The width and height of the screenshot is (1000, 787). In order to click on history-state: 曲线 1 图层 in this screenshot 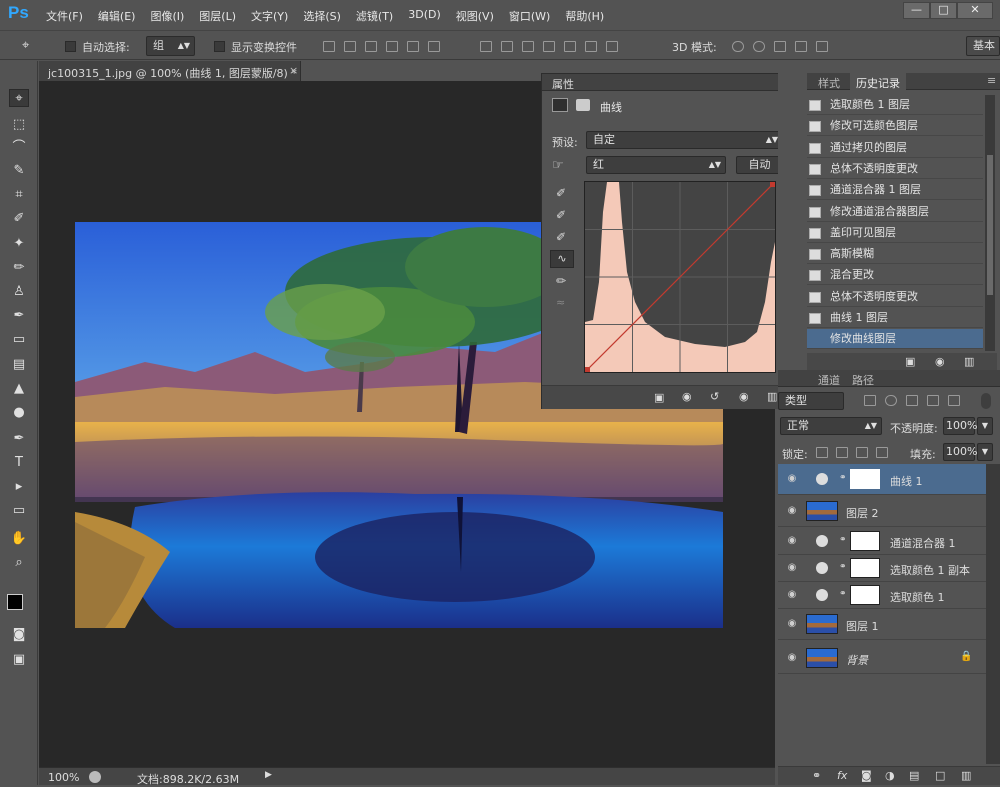, I will do `click(895, 318)`.